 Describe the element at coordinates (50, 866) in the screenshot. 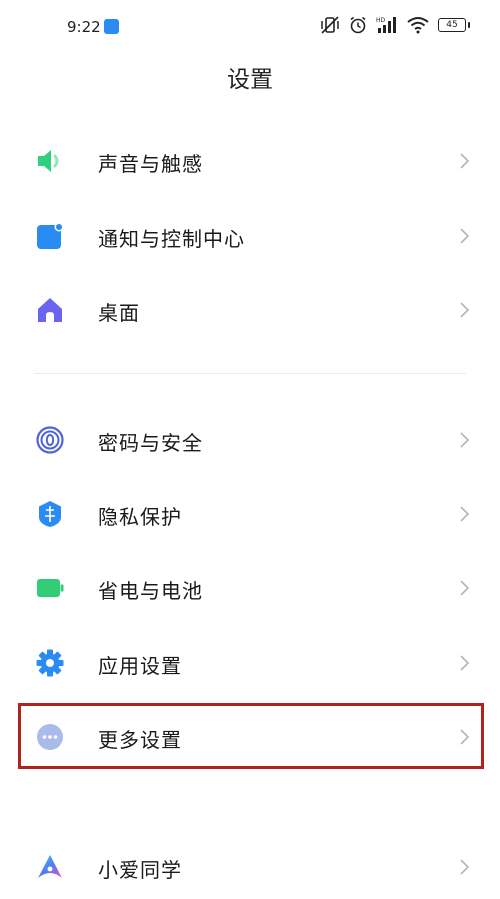

I see `xiaoai-assistant-icon` at that location.